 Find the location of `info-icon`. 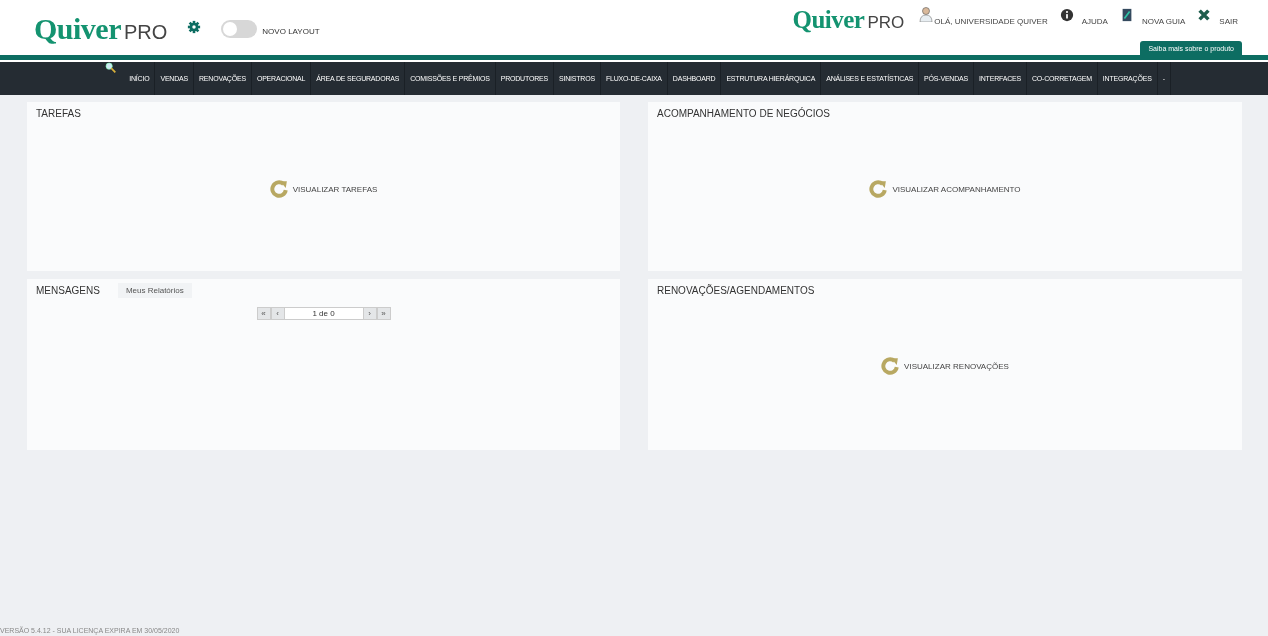

info-icon is located at coordinates (1066, 15).